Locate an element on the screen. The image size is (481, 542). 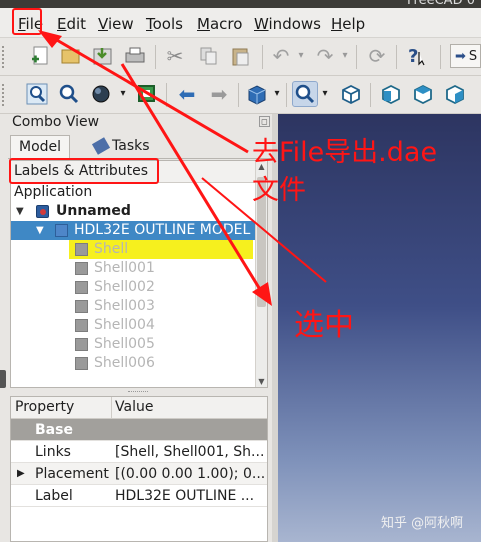
arrow-line-to-shell is located at coordinates (193, 180).